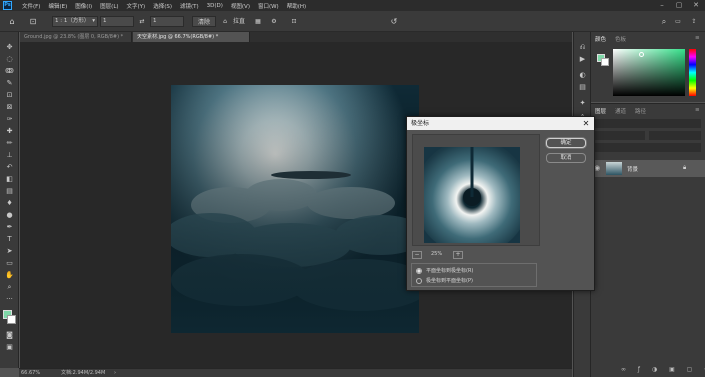 This screenshot has width=705, height=377. What do you see at coordinates (215, 6) in the screenshot?
I see `menu-3d: 3D(D)` at bounding box center [215, 6].